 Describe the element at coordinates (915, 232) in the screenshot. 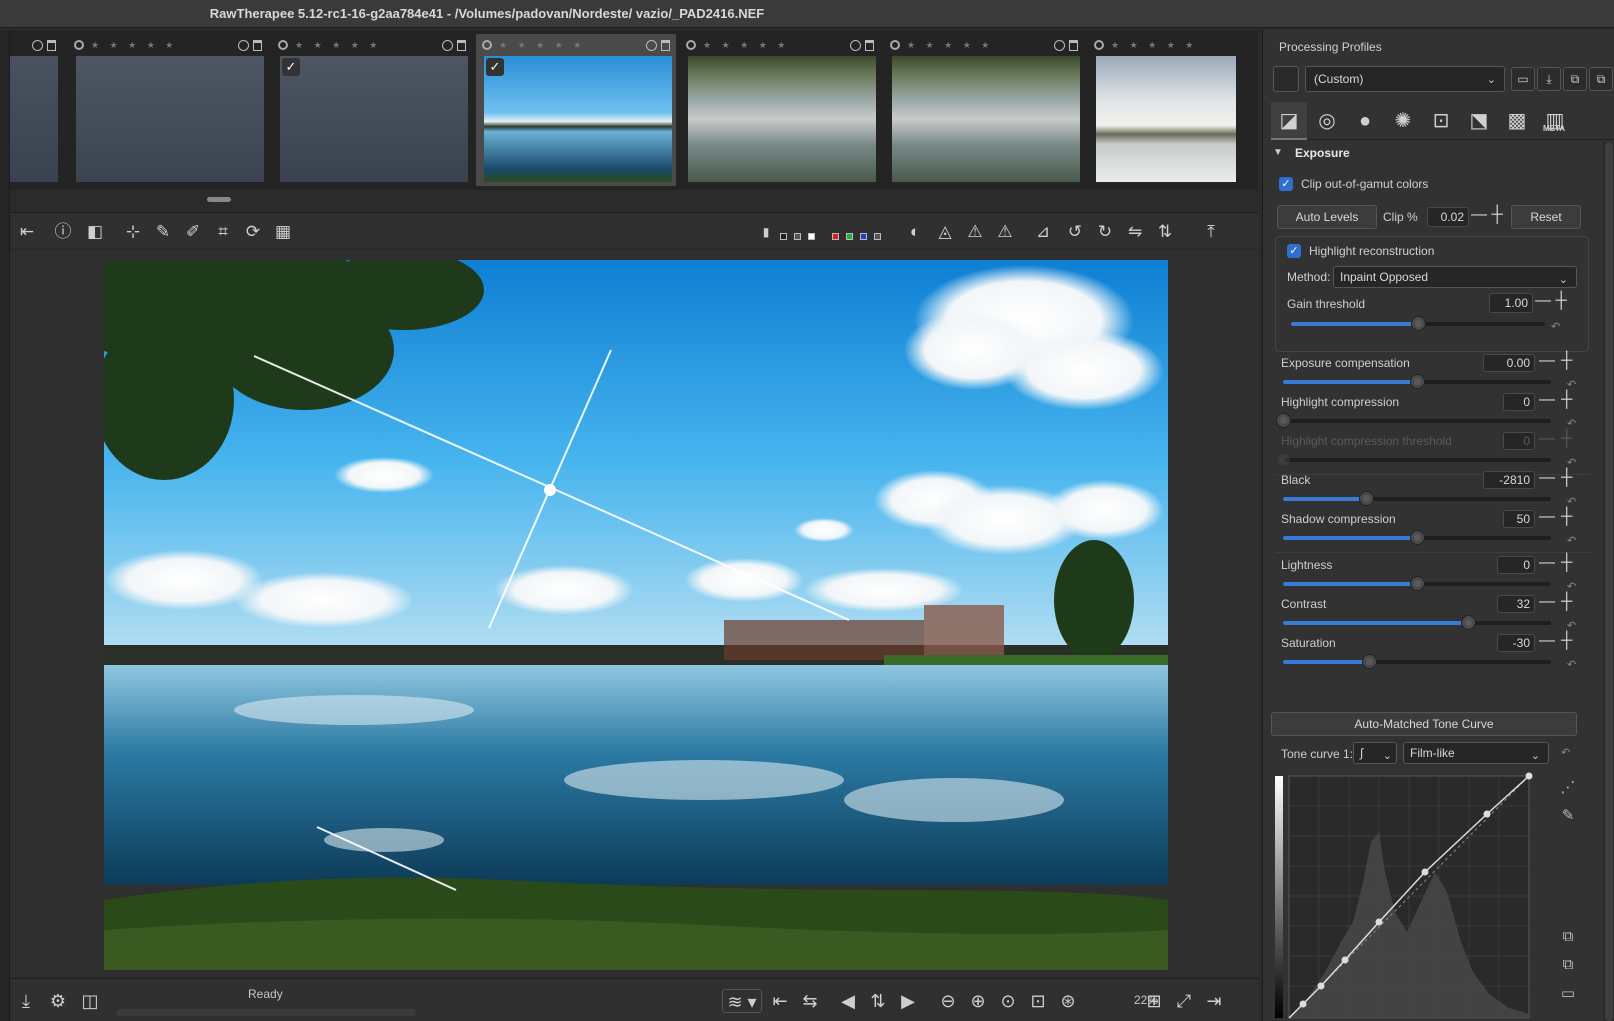

I see `focus-mask-icon: ◐` at that location.